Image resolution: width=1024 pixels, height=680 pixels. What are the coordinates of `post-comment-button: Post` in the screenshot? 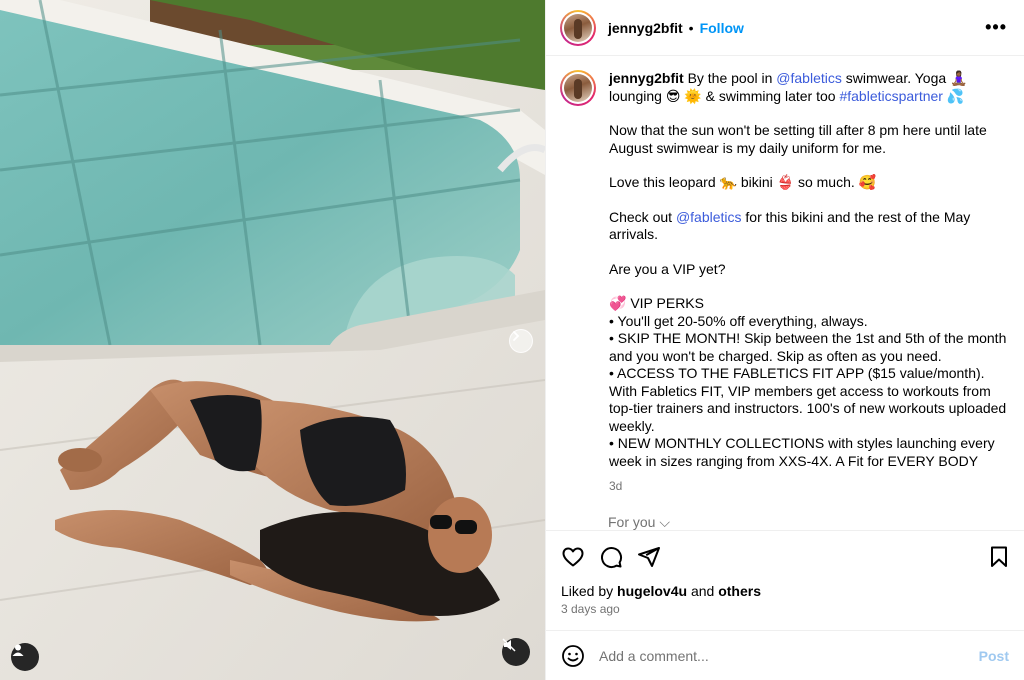 It's located at (994, 656).